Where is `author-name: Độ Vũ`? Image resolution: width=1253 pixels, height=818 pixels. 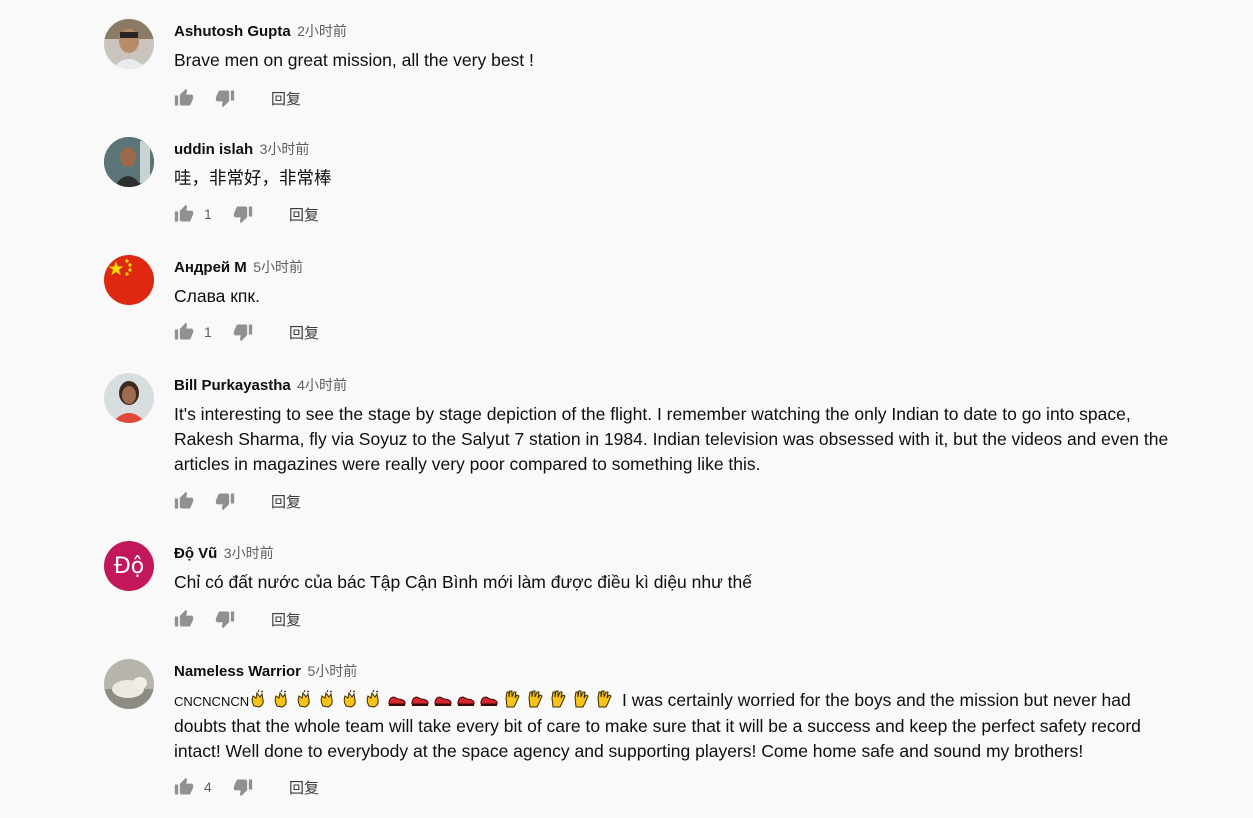 author-name: Độ Vũ is located at coordinates (195, 553).